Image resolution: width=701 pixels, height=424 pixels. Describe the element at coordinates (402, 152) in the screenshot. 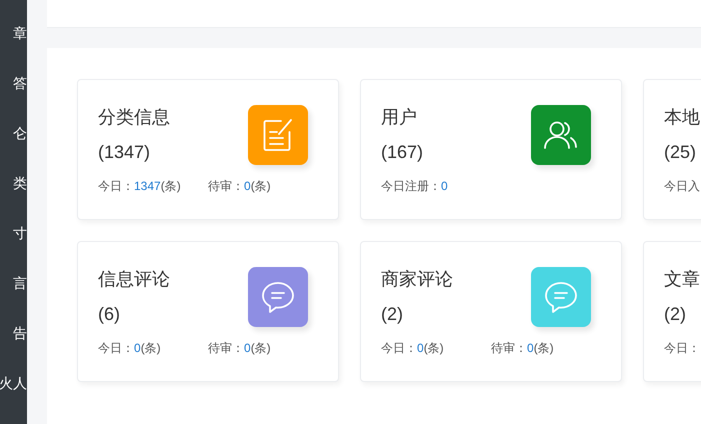

I see `card-count: (167)` at that location.